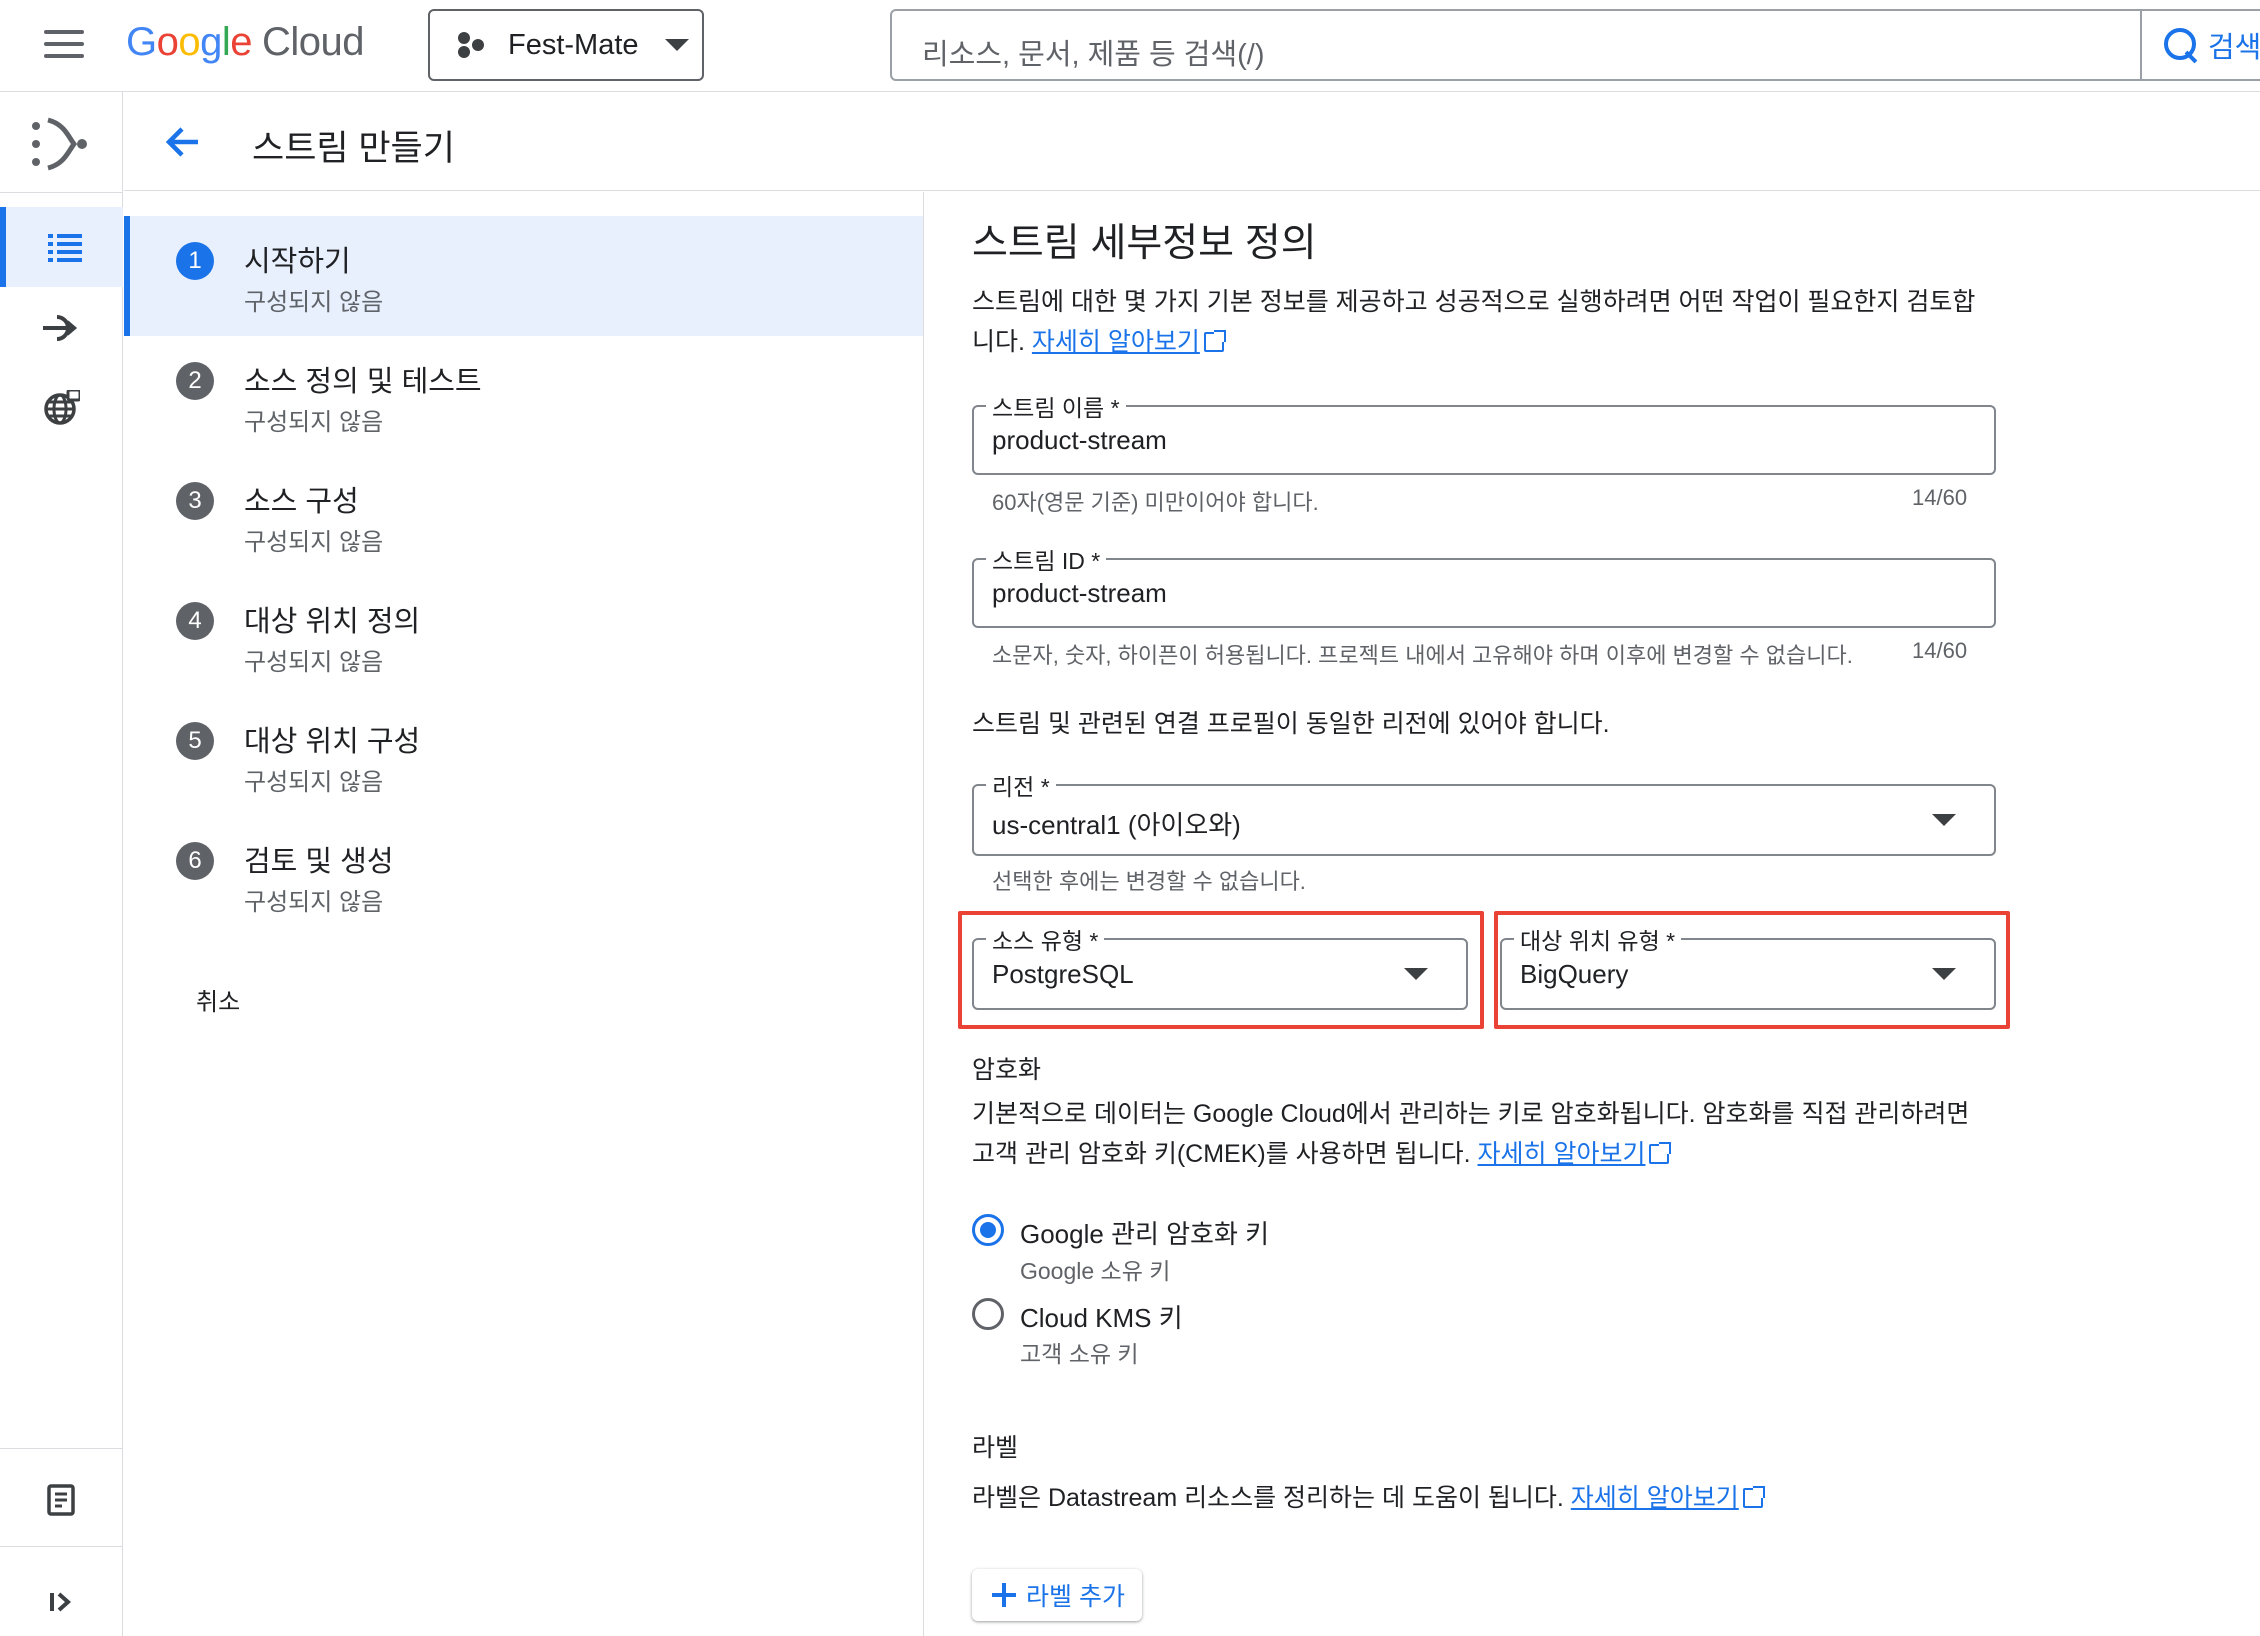 The image size is (2260, 1636). Describe the element at coordinates (1575, 45) in the screenshot. I see `search-input: 리소스, 문서, 제품 등 검색(/) 검색` at that location.